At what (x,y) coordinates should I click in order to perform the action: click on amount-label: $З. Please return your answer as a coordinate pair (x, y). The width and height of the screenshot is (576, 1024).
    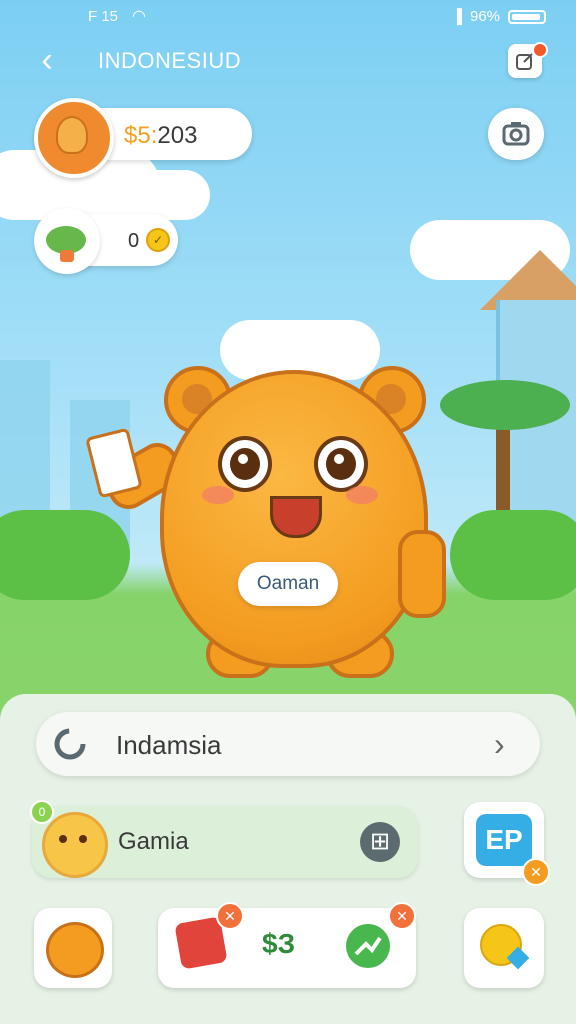
    Looking at the image, I should click on (279, 943).